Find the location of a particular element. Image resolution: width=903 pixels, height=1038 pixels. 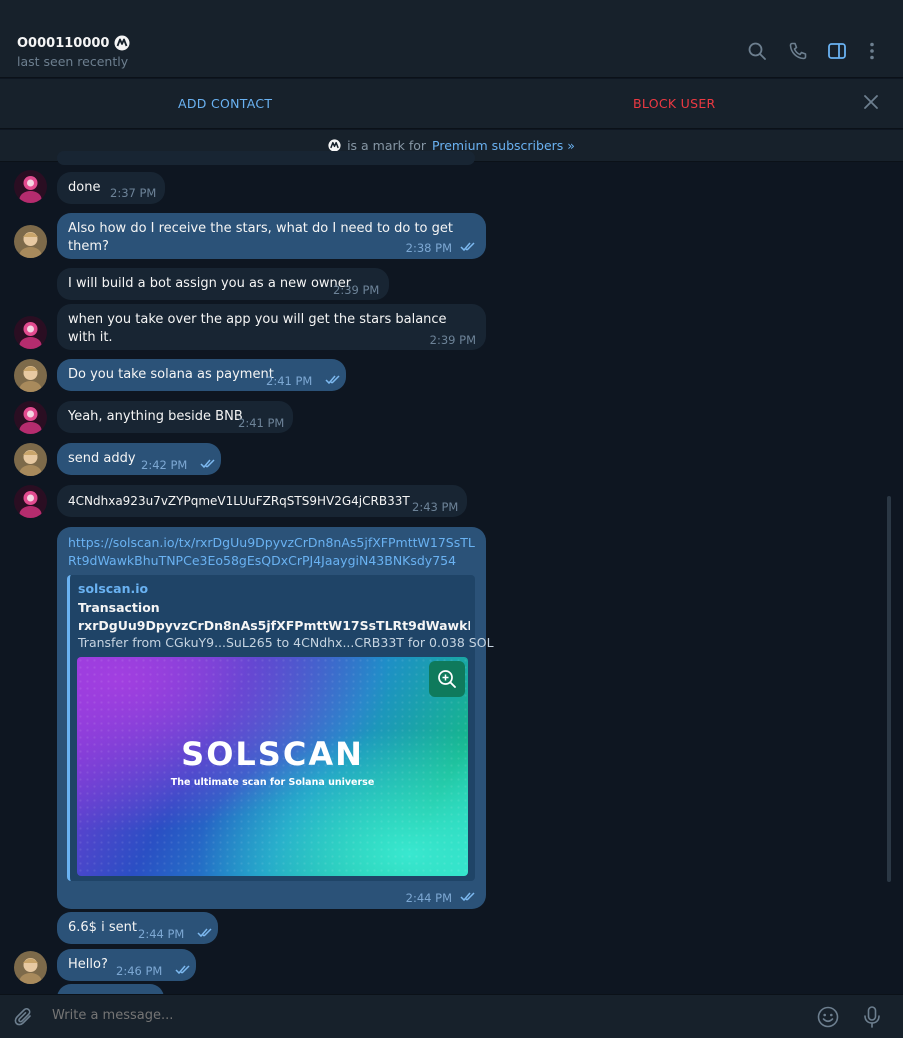

message-bubble: Do you take solana as payment 2:41 PM is located at coordinates (201, 375).